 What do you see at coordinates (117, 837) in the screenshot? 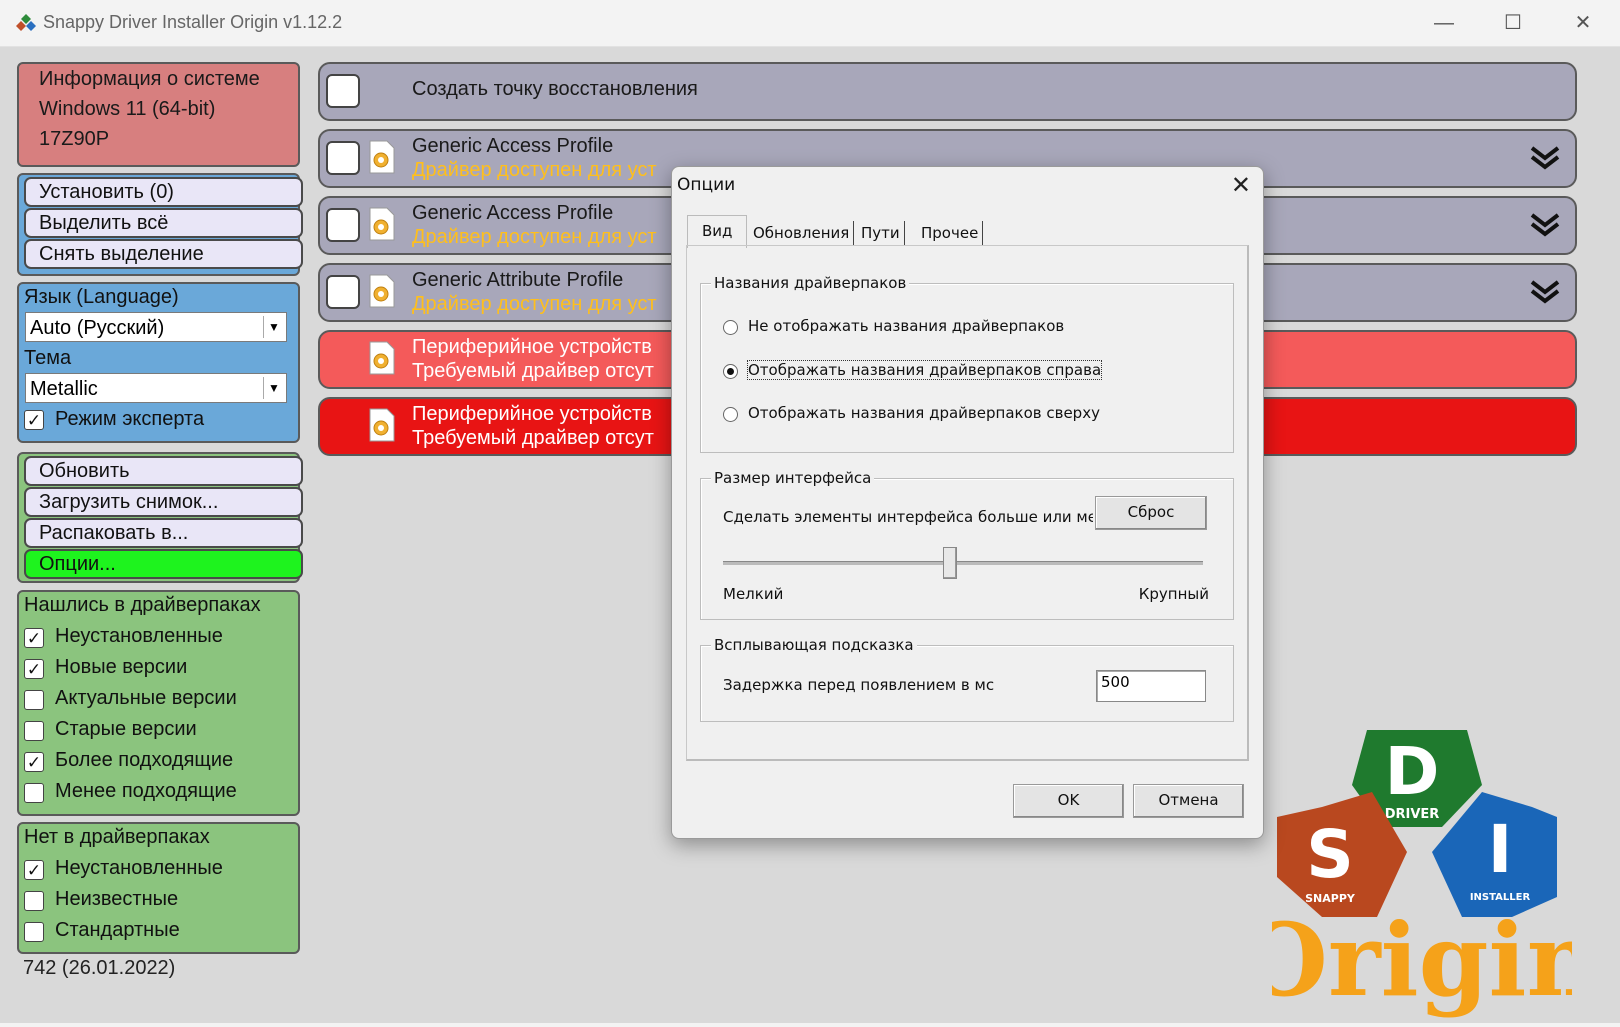
I see `notfound-filters-title: Нет в драйверпаках` at bounding box center [117, 837].